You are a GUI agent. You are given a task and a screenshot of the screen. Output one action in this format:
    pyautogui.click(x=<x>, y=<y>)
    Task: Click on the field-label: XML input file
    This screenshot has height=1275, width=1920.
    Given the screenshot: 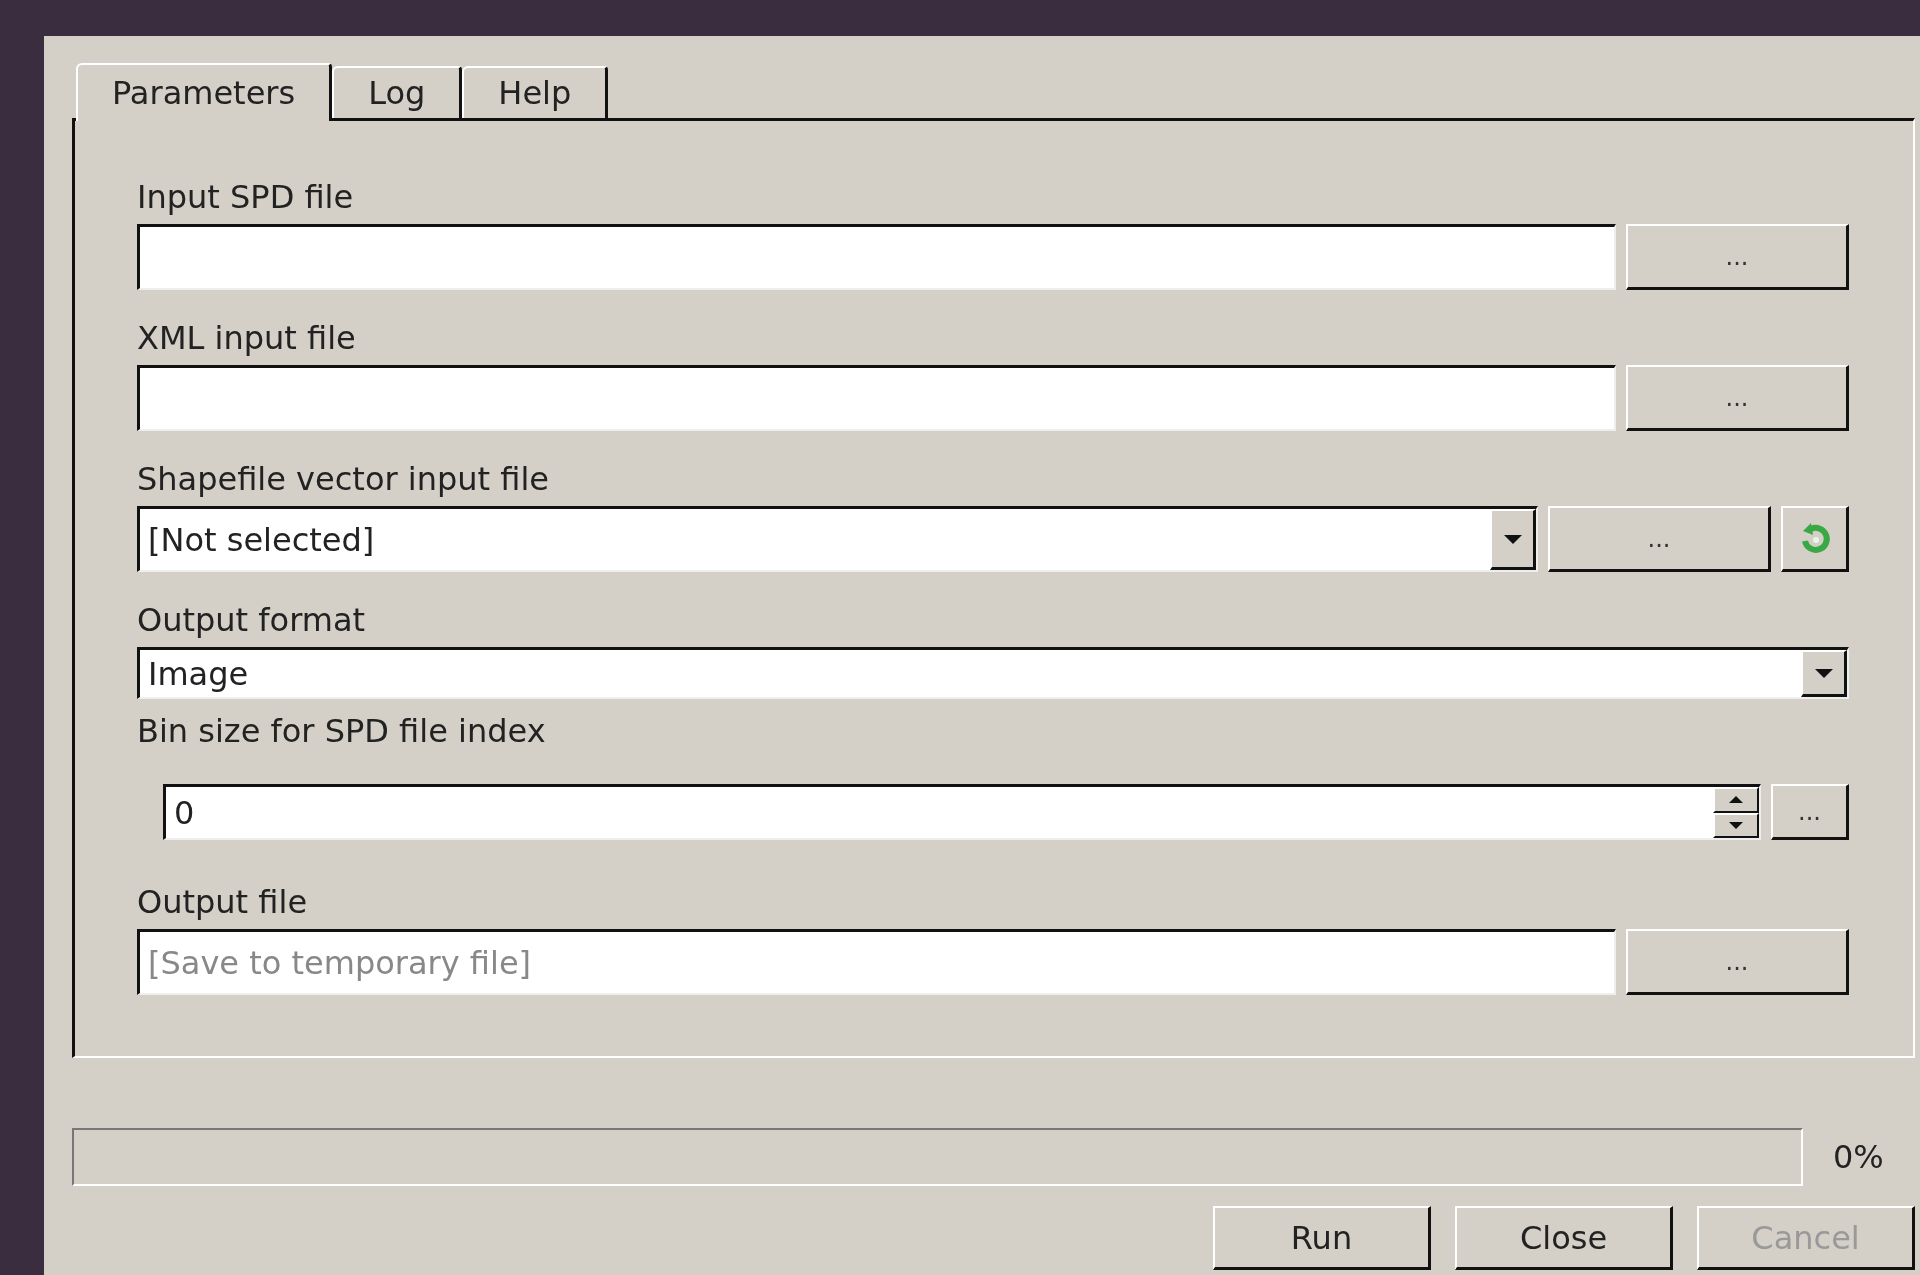 What is the action you would take?
    pyautogui.click(x=247, y=338)
    